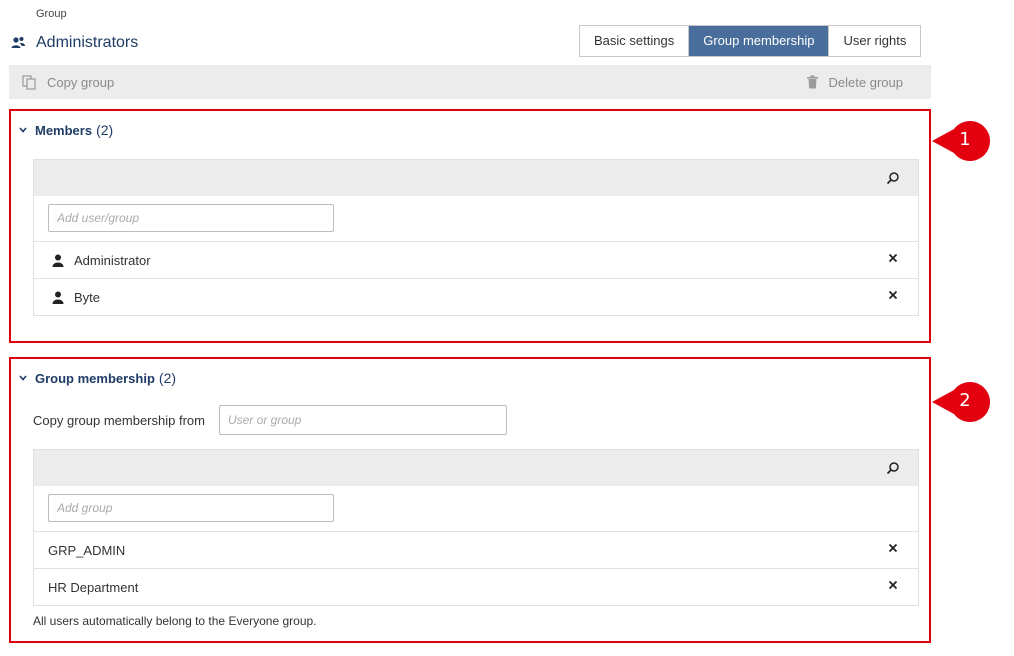  I want to click on copy-group-label: Copy group, so click(81, 82).